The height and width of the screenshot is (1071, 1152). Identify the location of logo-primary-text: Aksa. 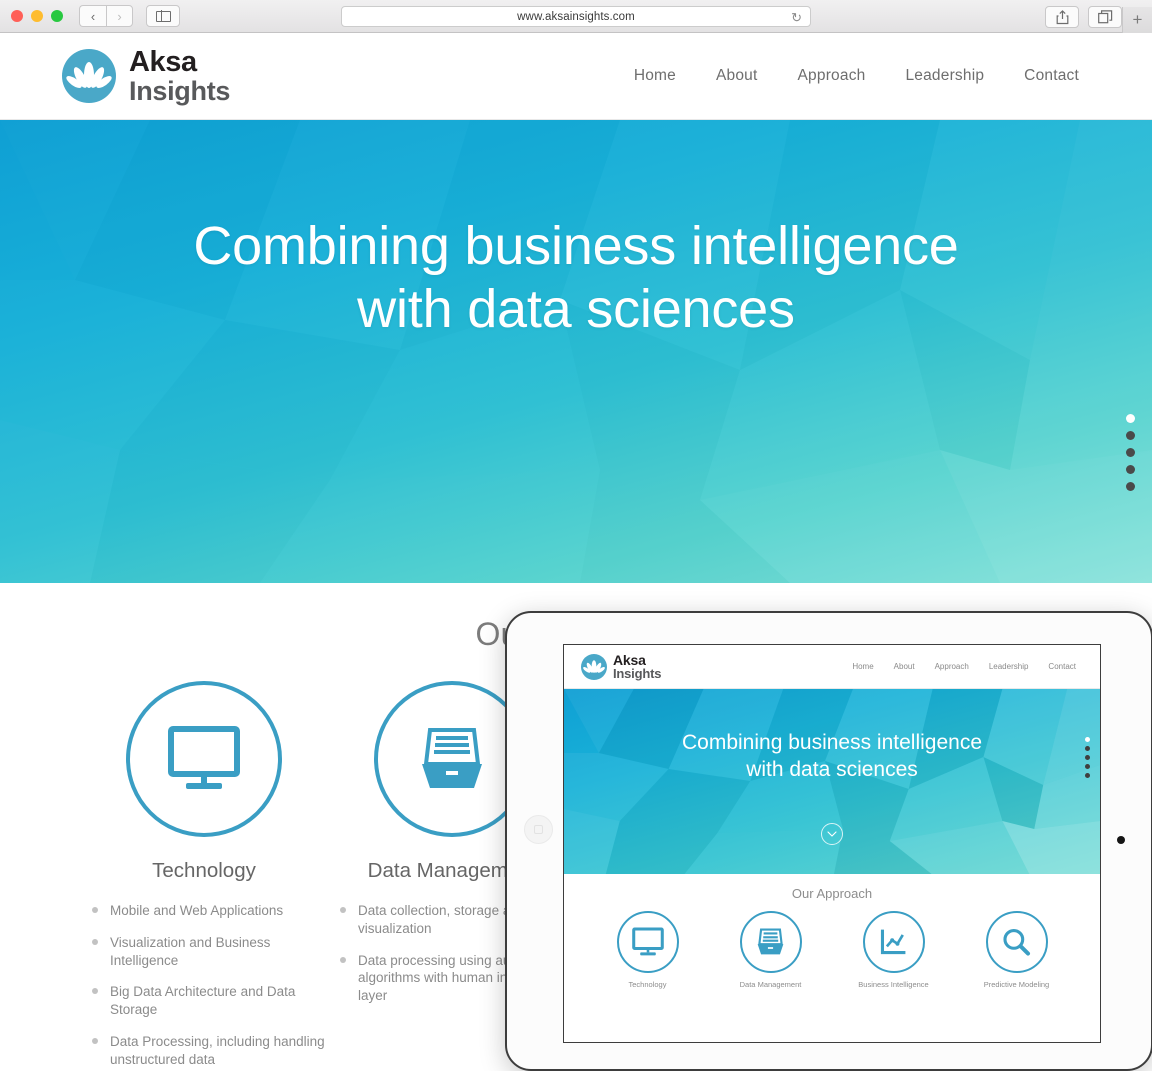
(163, 61).